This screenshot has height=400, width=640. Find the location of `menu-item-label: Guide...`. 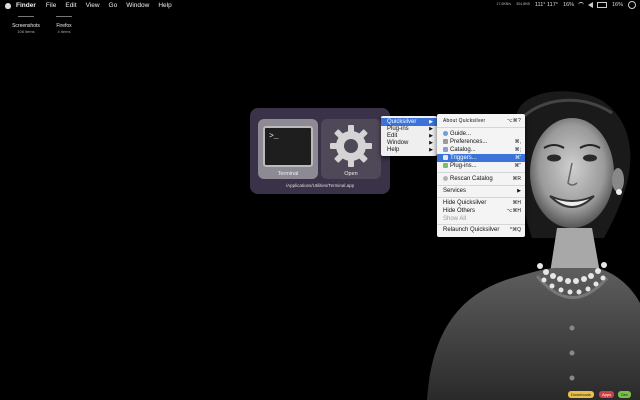

menu-item-label: Guide... is located at coordinates (461, 134).